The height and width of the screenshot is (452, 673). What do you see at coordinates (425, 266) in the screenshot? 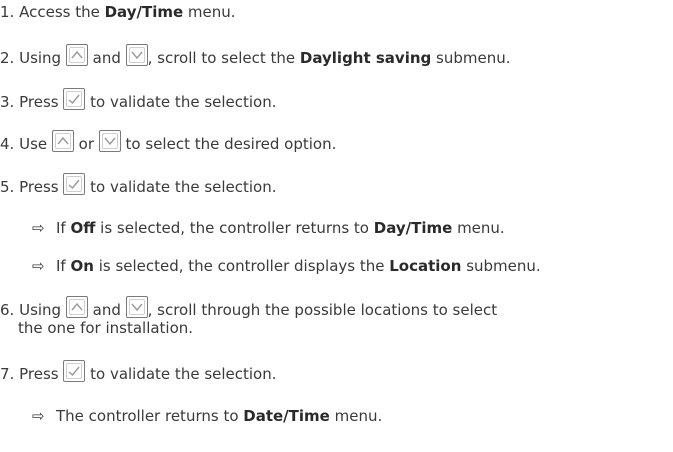
I see `submenu-name: Location` at bounding box center [425, 266].